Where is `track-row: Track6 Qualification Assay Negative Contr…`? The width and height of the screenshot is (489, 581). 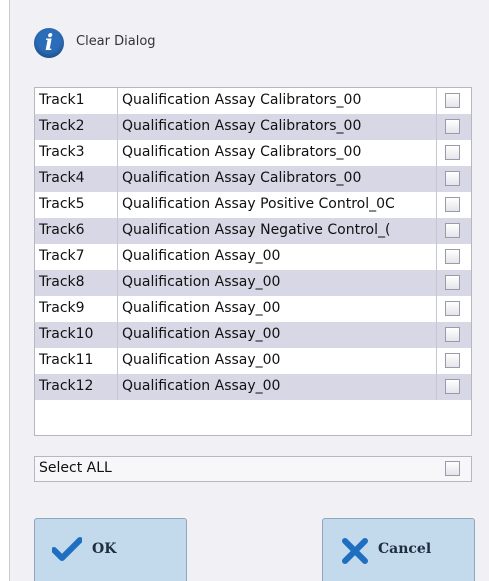
track-row: Track6 Qualification Assay Negative Contr… is located at coordinates (253, 231).